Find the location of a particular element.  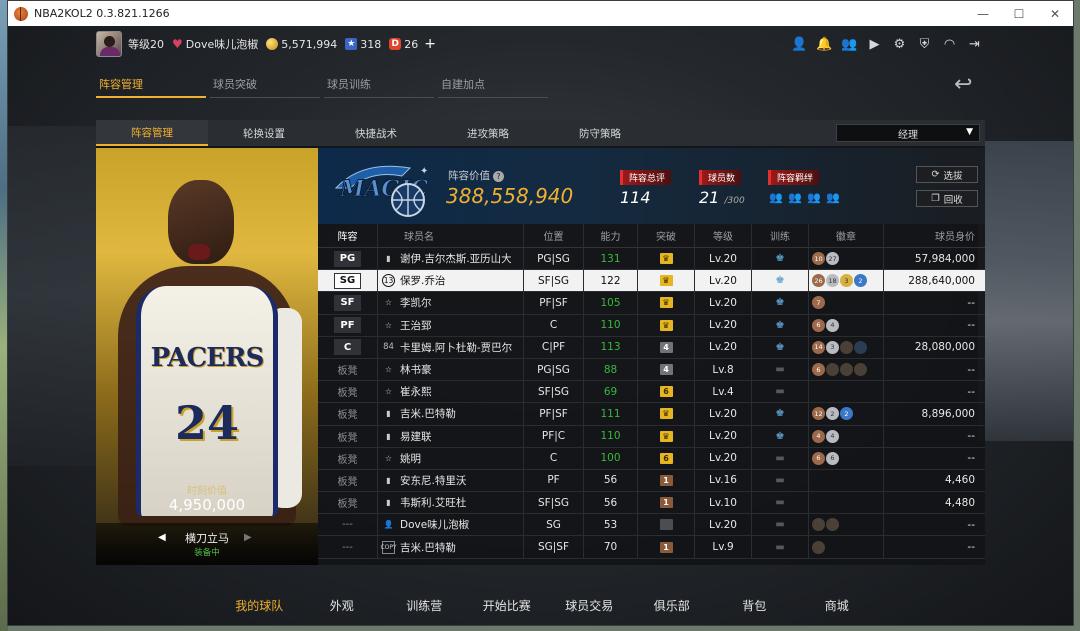

player-name: 韦斯利.艾旺杜 is located at coordinates (433, 502).